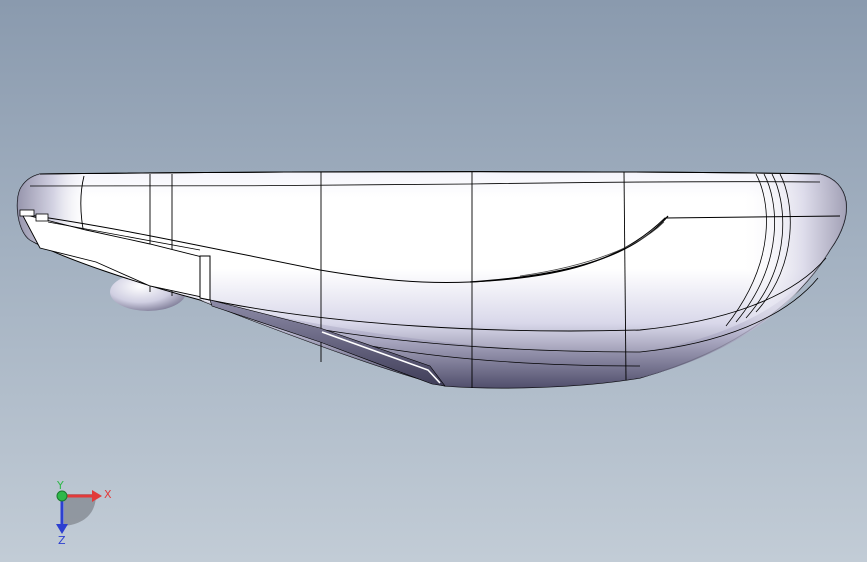  Describe the element at coordinates (205, 278) in the screenshot. I see `recess-slot` at that location.